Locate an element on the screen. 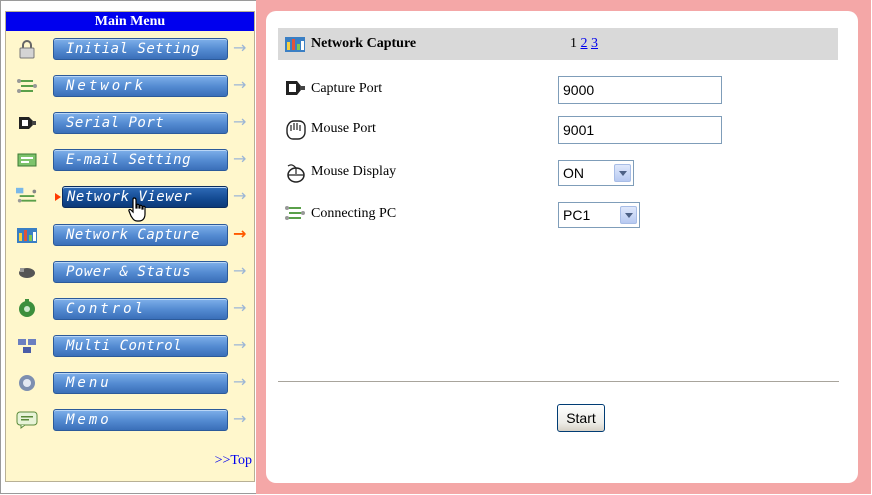  network-viewer-icon is located at coordinates (27, 197).